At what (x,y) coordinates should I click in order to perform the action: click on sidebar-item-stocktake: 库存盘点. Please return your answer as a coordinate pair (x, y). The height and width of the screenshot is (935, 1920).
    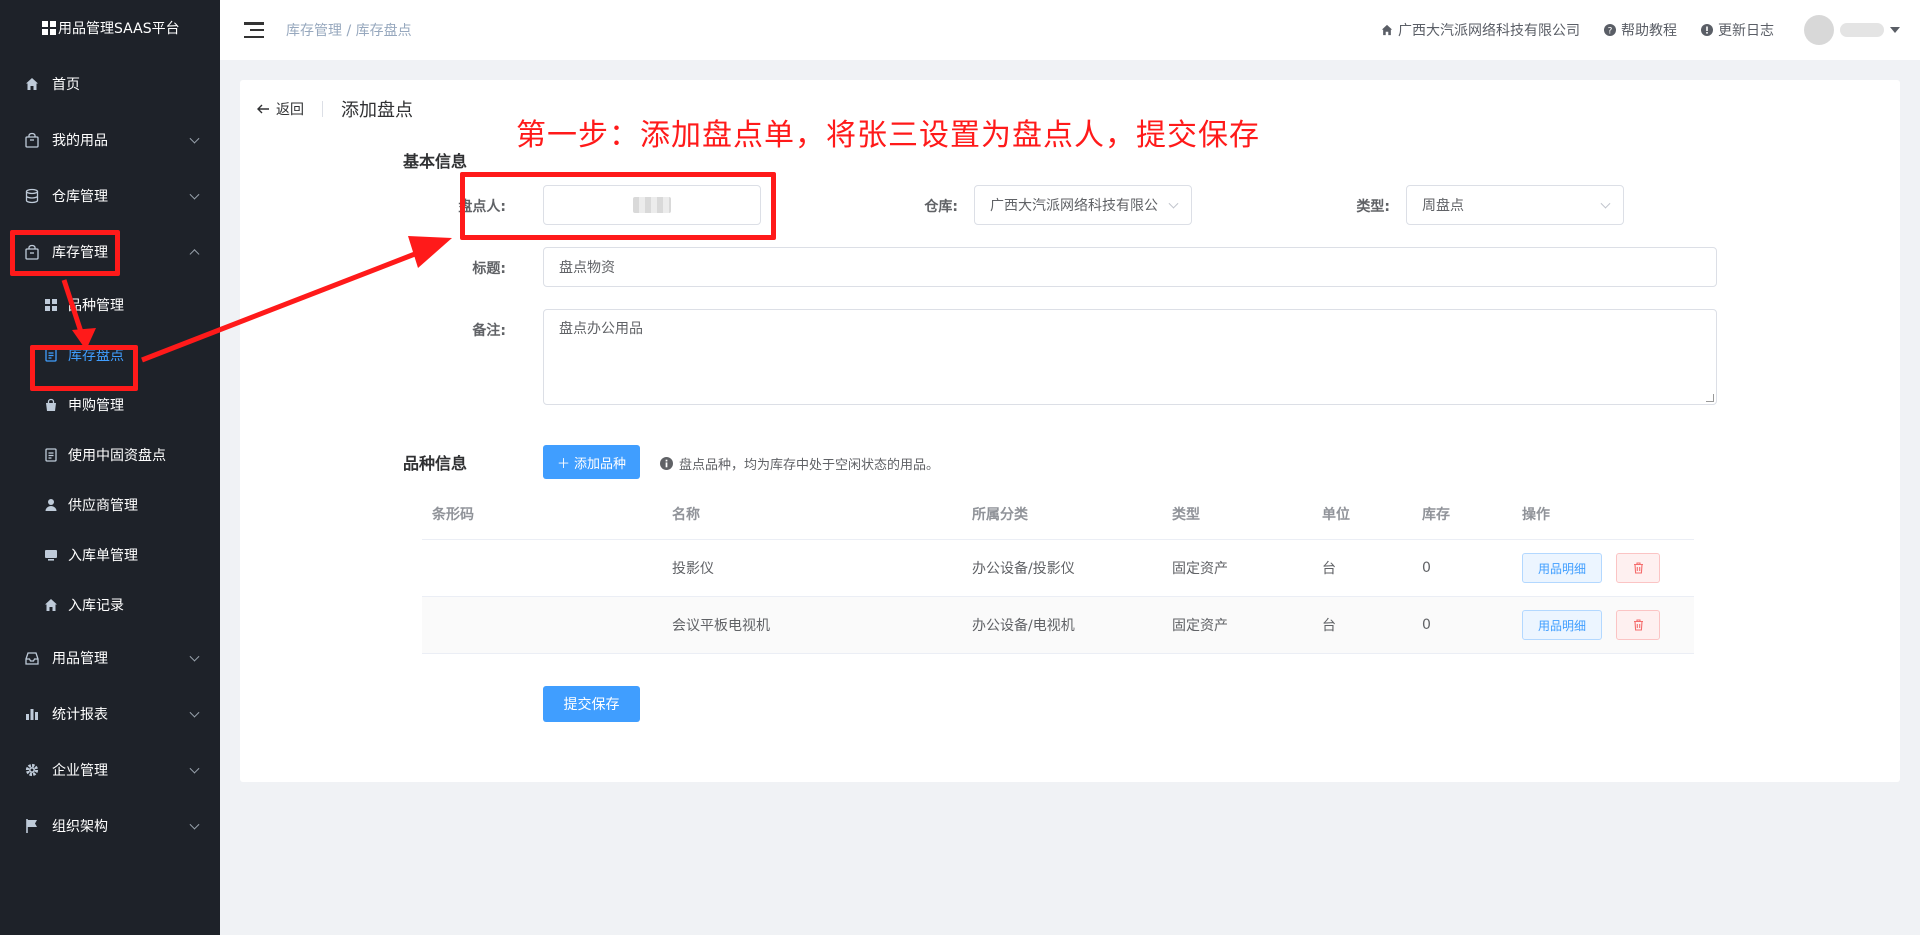
    Looking at the image, I should click on (110, 355).